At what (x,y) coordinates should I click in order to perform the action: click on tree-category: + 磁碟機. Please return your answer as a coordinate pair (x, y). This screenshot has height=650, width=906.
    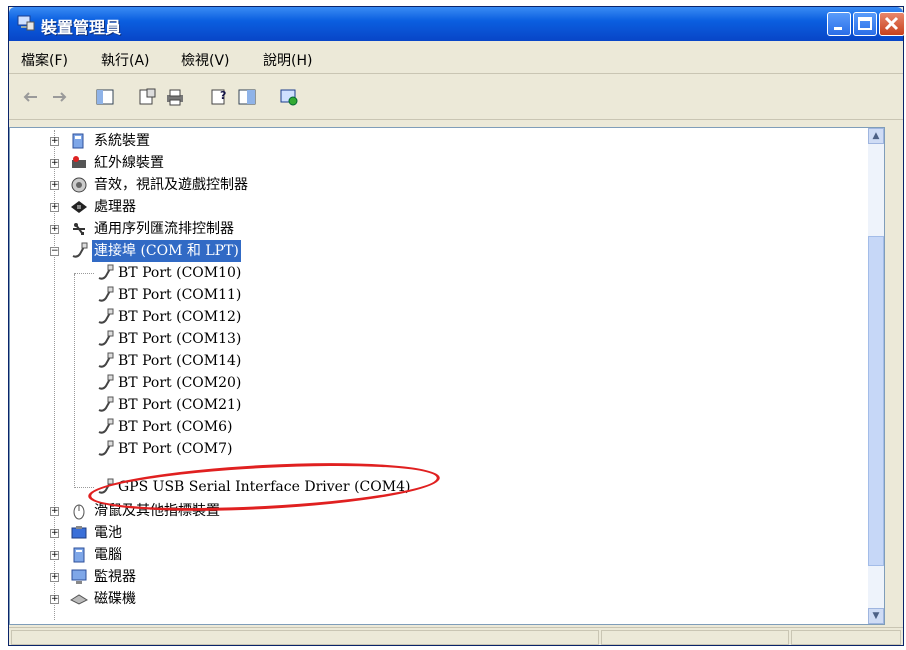
    Looking at the image, I should click on (430, 599).